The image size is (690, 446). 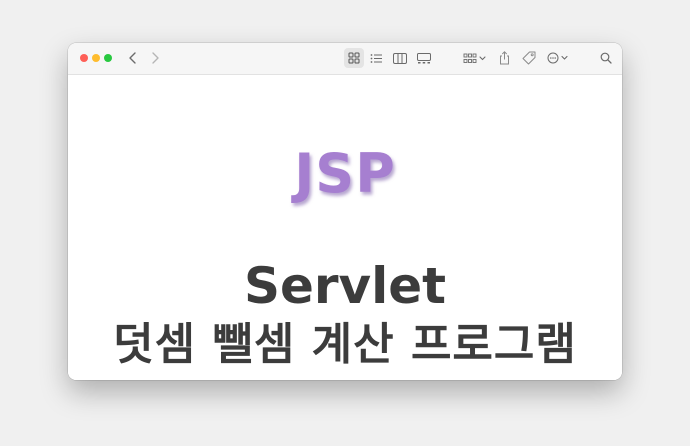 I want to click on close-button, so click(x=84, y=58).